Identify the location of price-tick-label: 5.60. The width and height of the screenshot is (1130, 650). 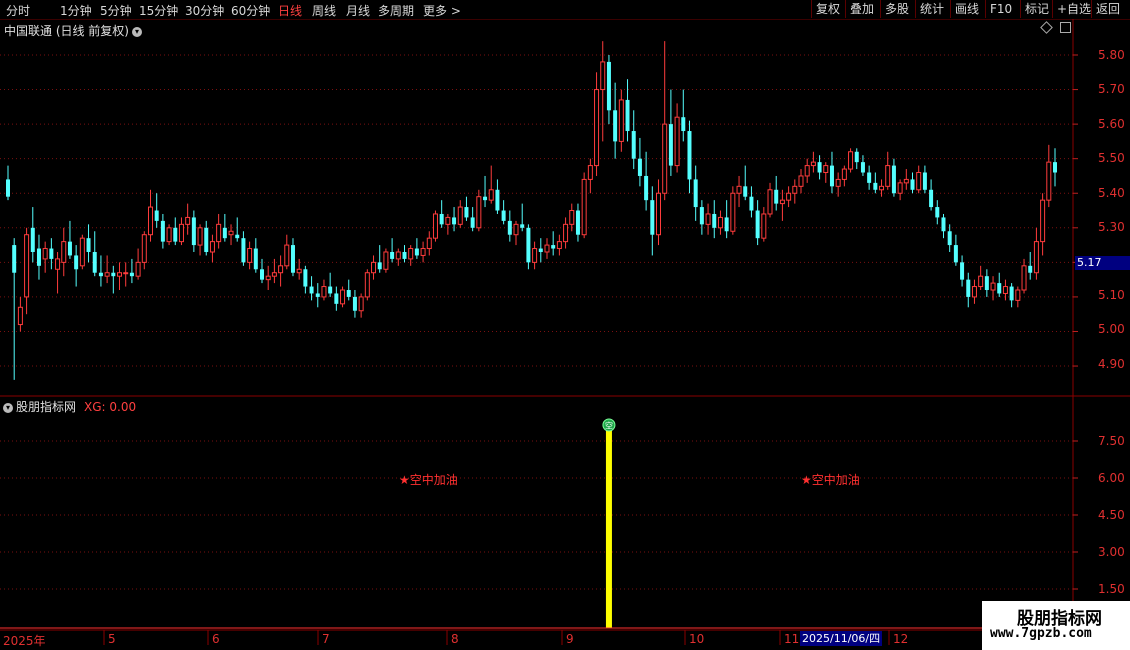
(1111, 124).